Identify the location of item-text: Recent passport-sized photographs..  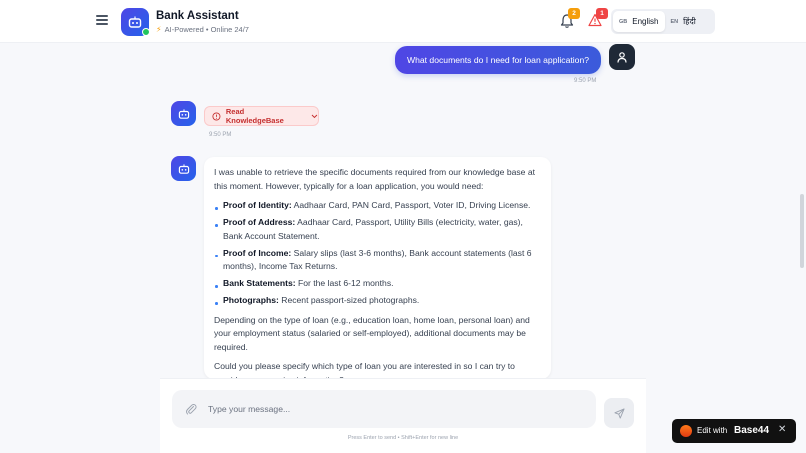
(349, 300).